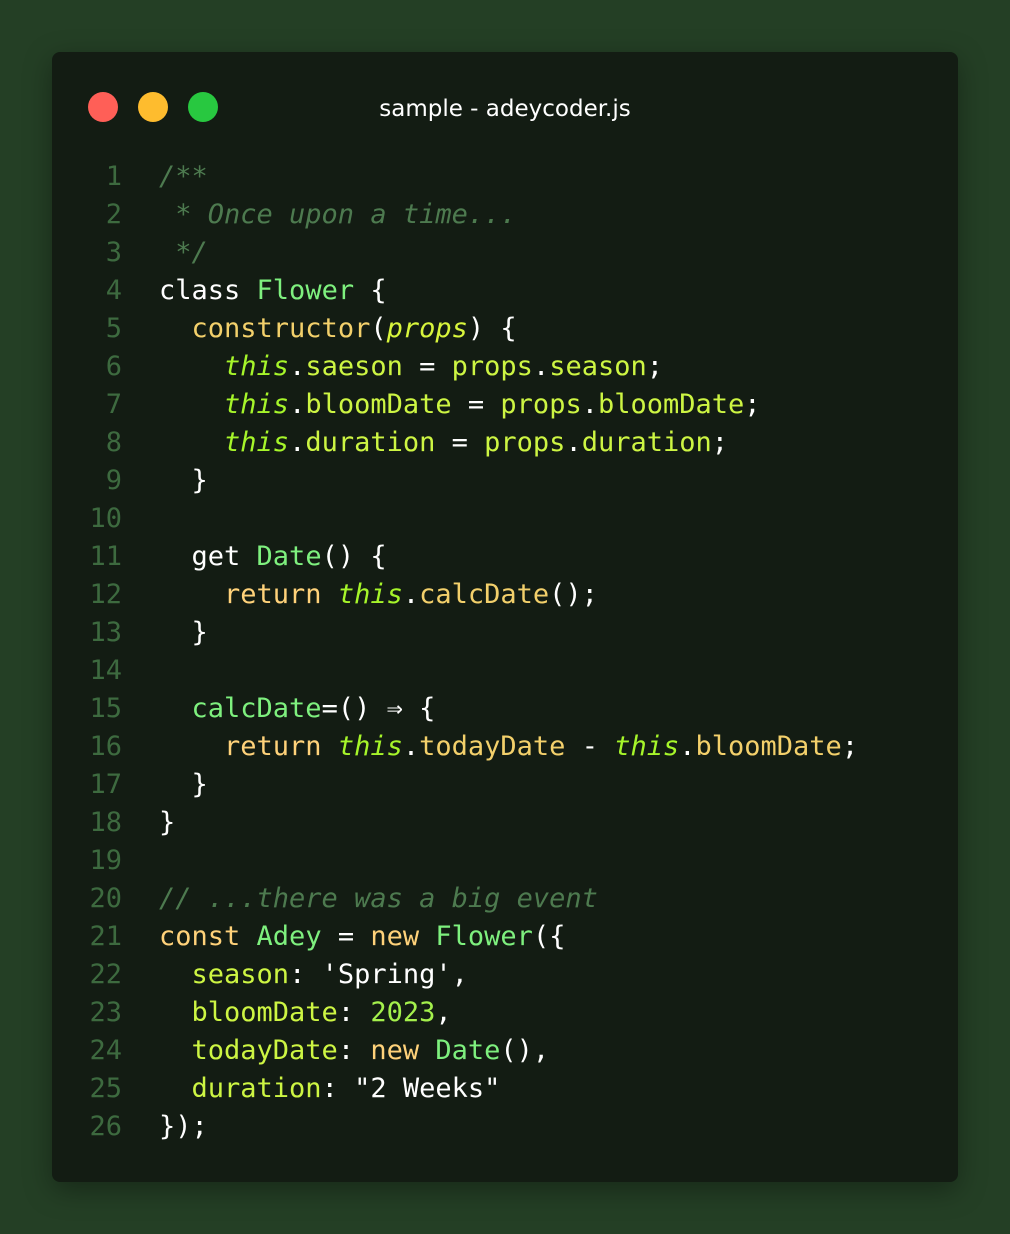 The width and height of the screenshot is (1010, 1234). I want to click on line-number: 20, so click(105, 898).